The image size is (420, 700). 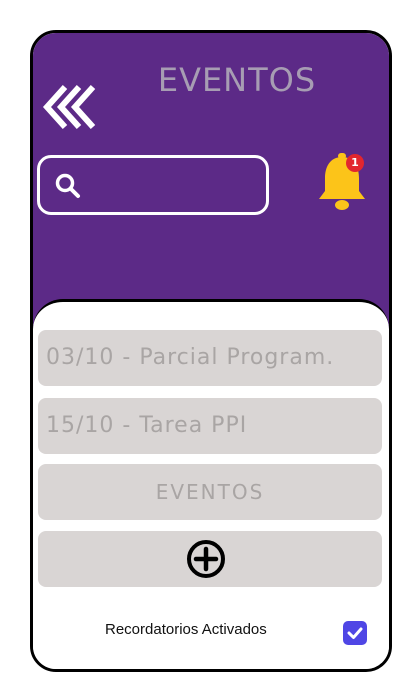 I want to click on event-label: 03/10 - Parcial Program., so click(x=190, y=357).